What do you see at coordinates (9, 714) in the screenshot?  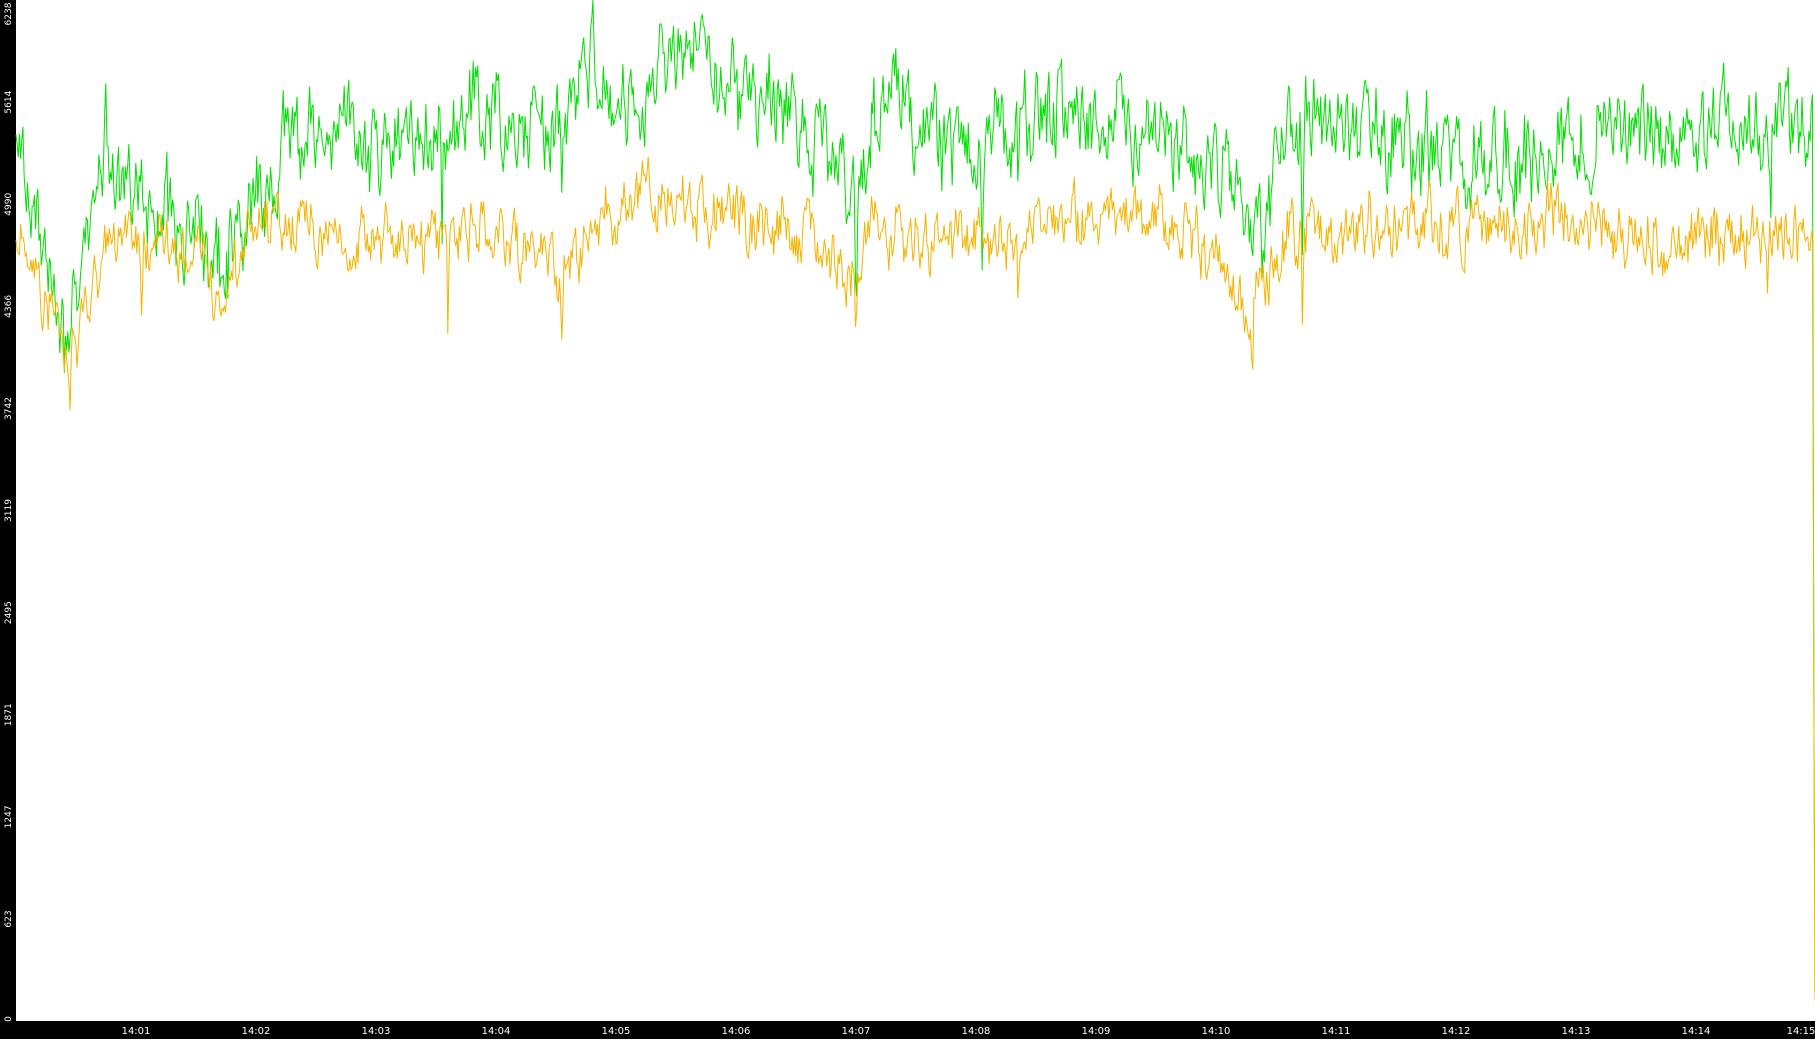 I see `y-tick-label: 1871` at bounding box center [9, 714].